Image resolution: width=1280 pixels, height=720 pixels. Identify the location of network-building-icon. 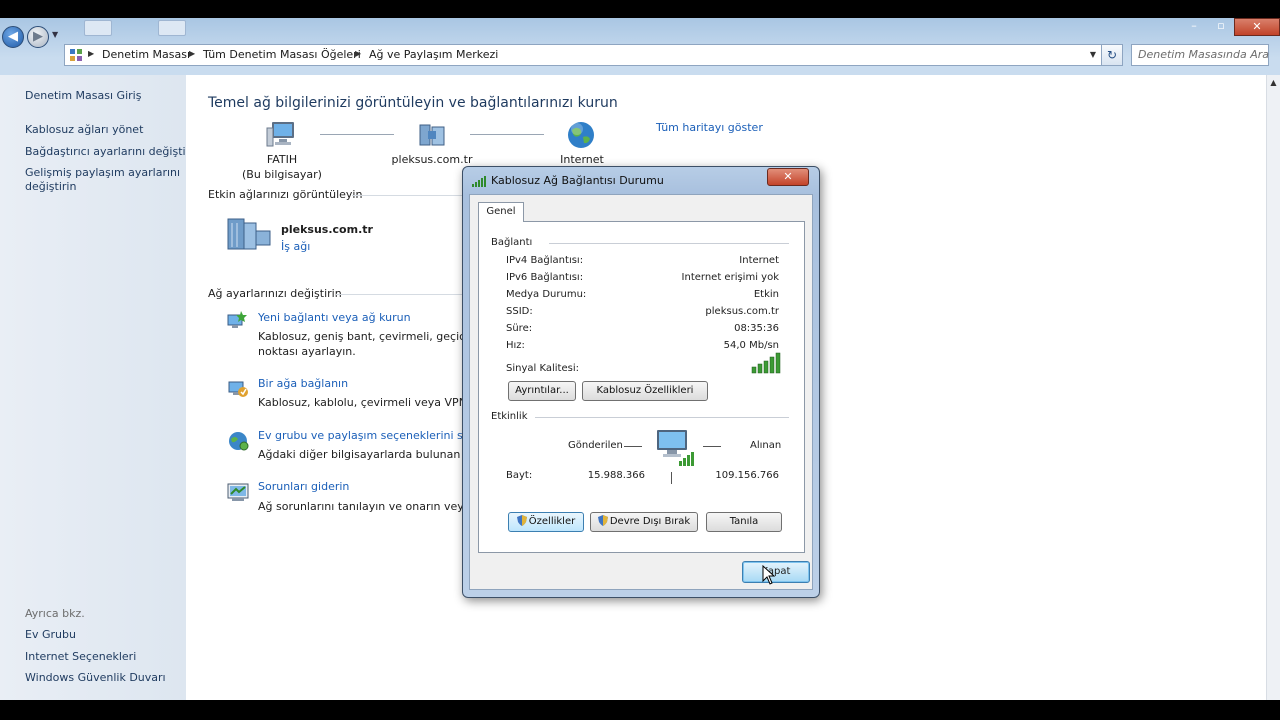
(249, 234).